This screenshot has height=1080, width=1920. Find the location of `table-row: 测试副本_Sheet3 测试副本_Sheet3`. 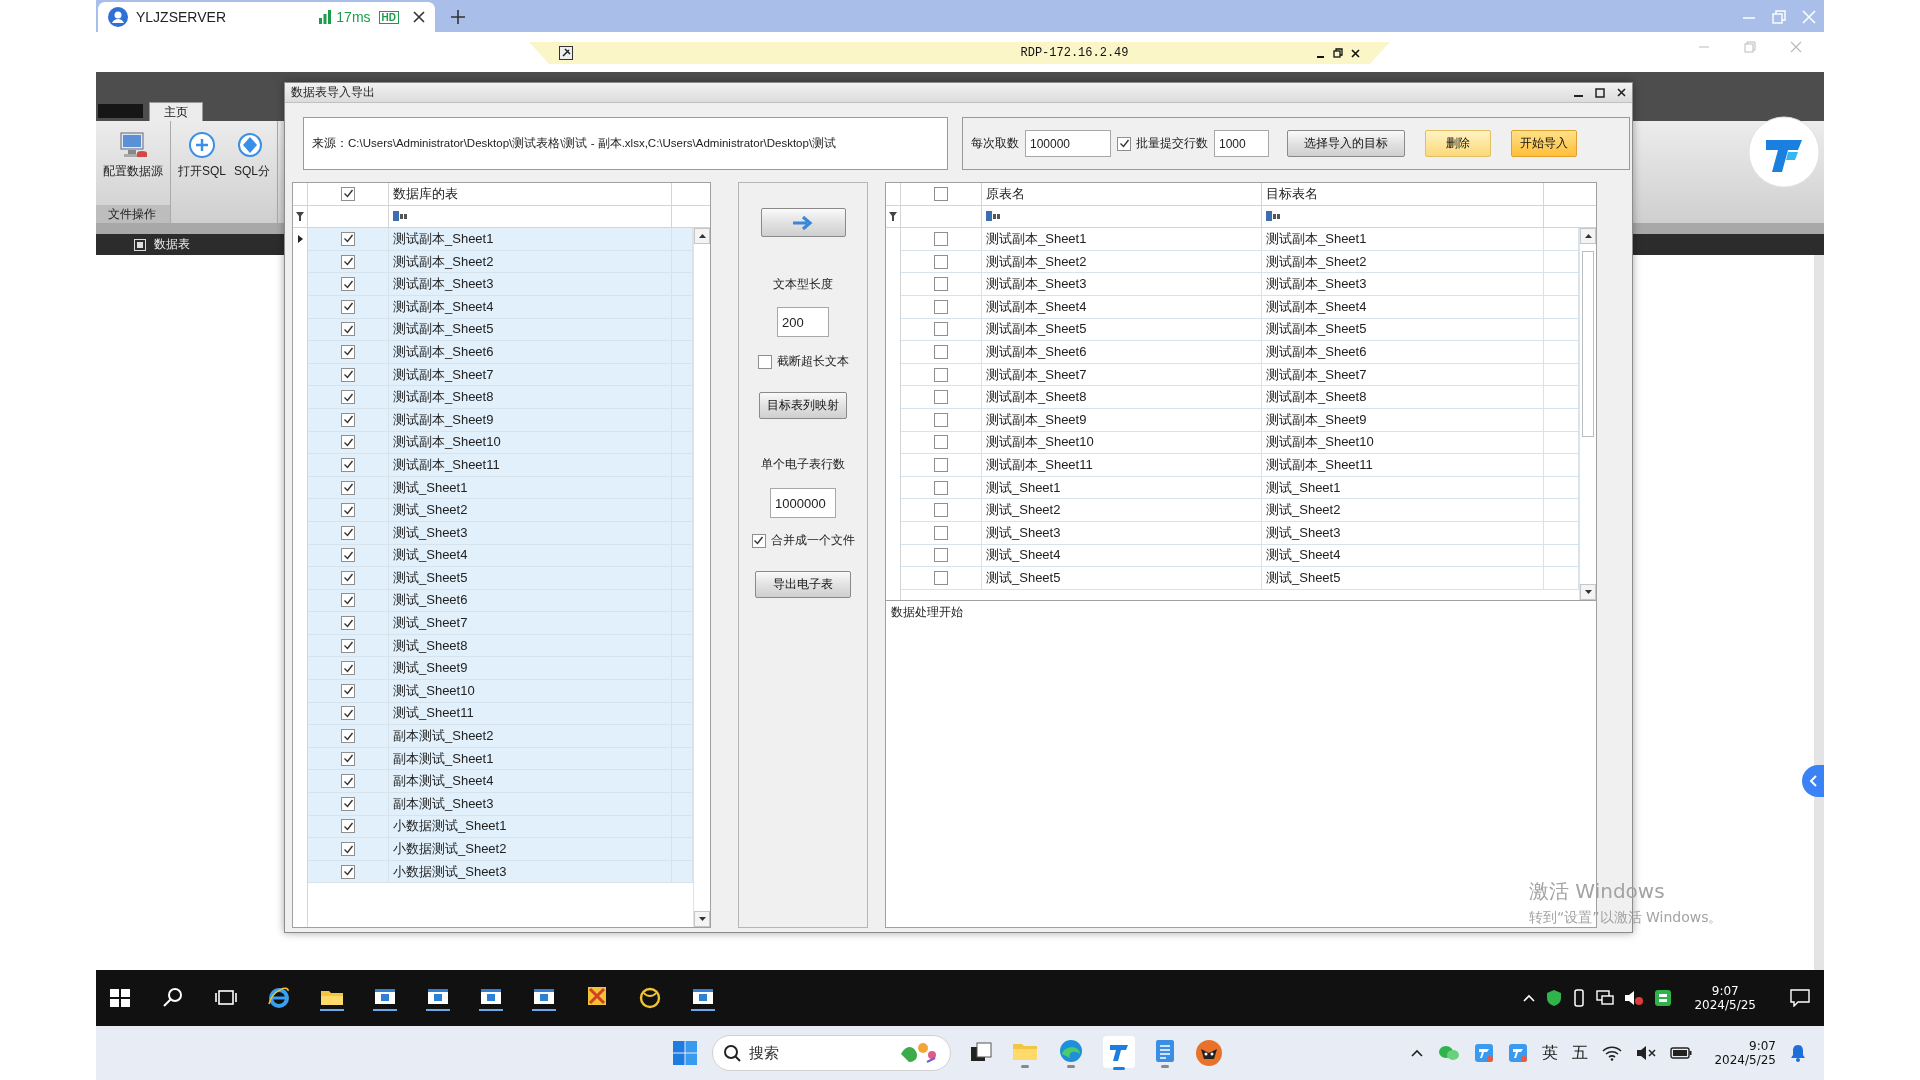

table-row: 测试副本_Sheet3 测试副本_Sheet3 is located at coordinates (1240, 284).